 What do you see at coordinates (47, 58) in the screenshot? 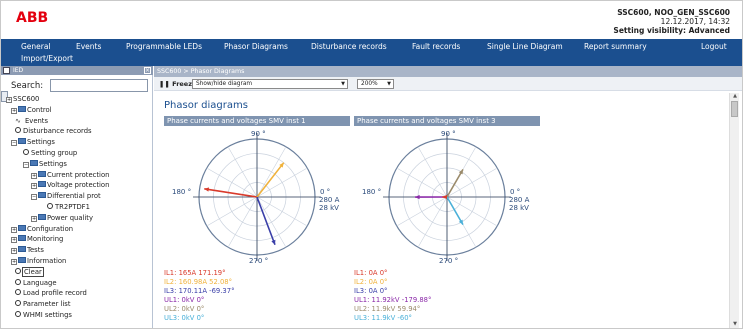
I see `menu-import-export: Import/Export` at bounding box center [47, 58].